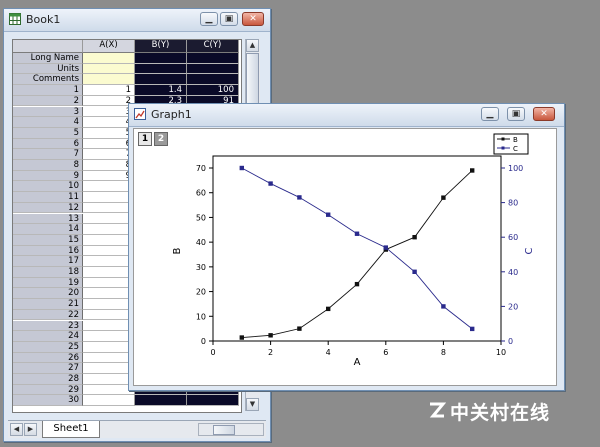 This screenshot has height=447, width=600. What do you see at coordinates (48, 176) in the screenshot?
I see `row-number: 9` at bounding box center [48, 176].